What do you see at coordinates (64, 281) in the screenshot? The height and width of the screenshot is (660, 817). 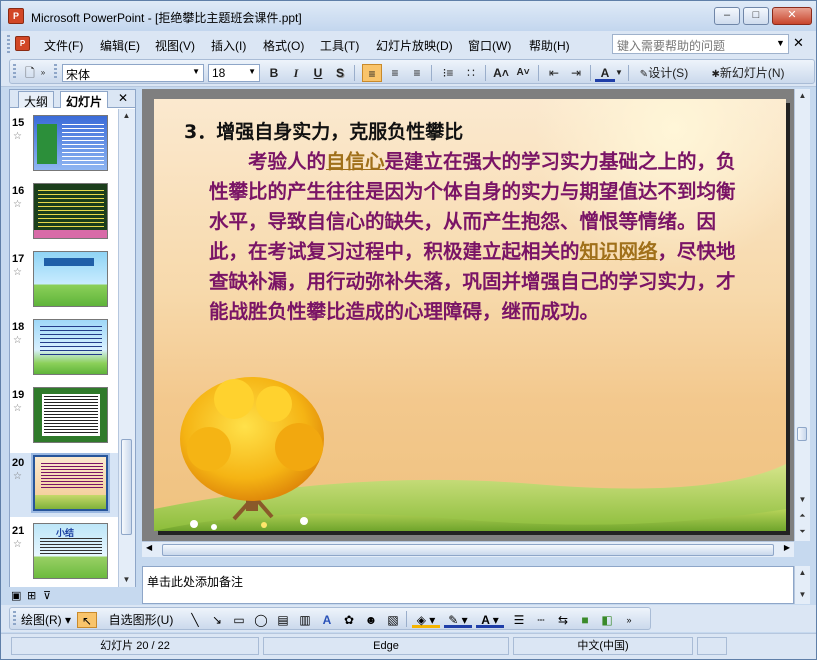 I see `slide-thumb-17: 17 ☆` at bounding box center [64, 281].